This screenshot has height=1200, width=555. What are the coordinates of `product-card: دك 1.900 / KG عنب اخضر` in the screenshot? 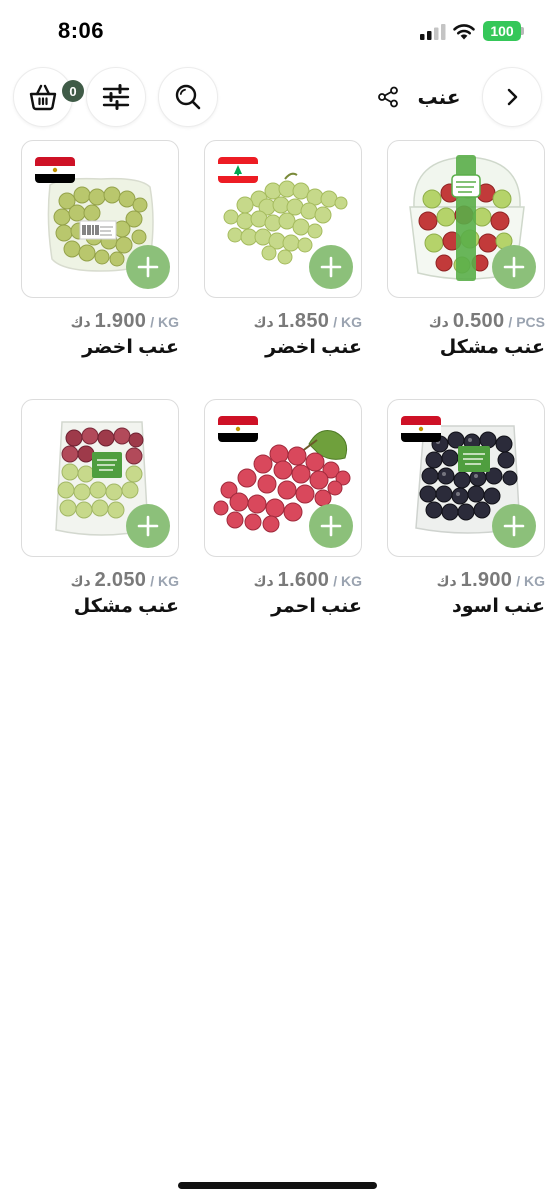 It's located at (100, 249).